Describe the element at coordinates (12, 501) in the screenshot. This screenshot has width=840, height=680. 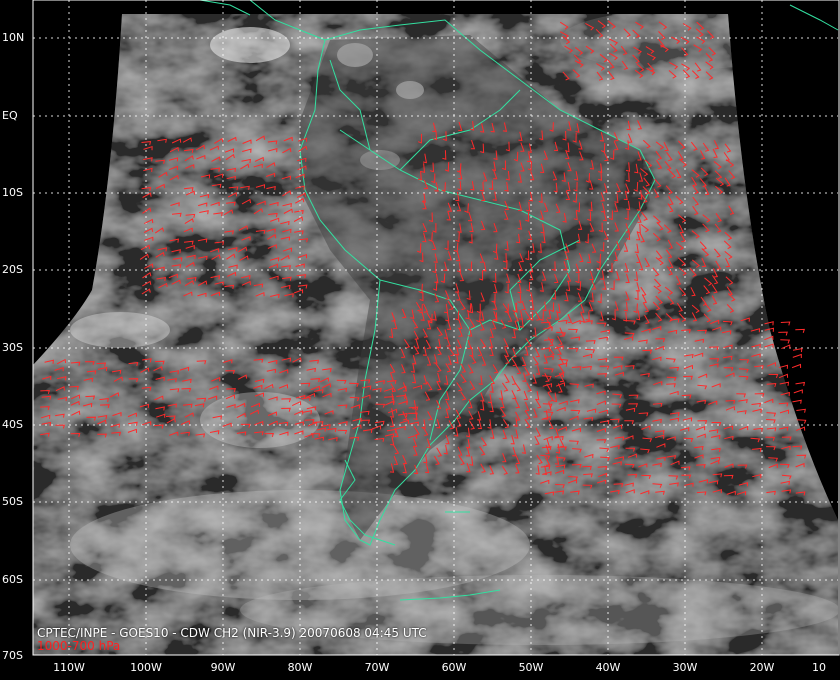
I see `lat-label-50s: 50S` at that location.